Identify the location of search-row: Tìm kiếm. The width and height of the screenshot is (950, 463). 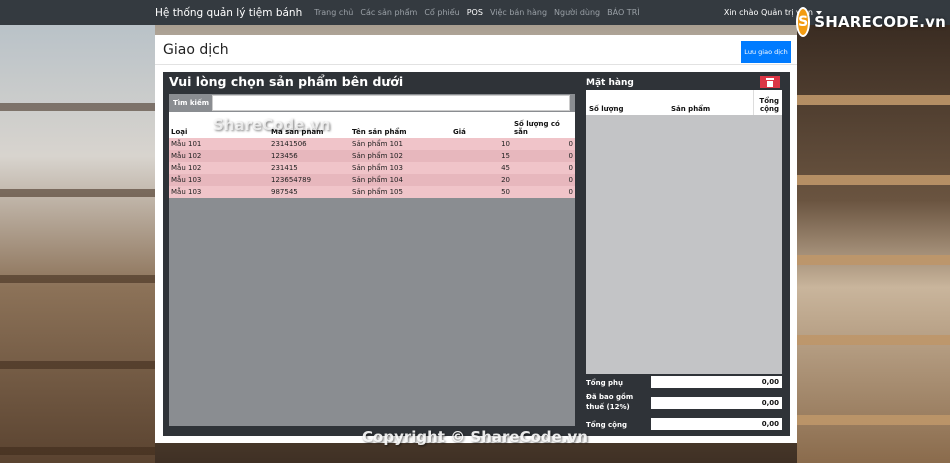
(372, 103).